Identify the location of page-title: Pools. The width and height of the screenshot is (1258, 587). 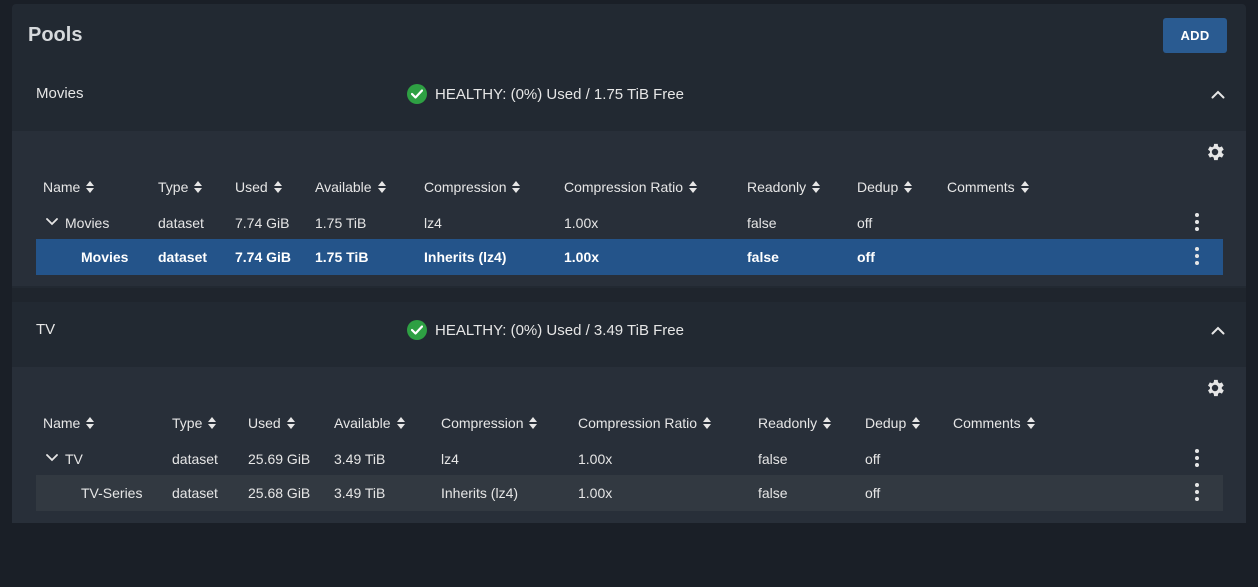
(55, 35).